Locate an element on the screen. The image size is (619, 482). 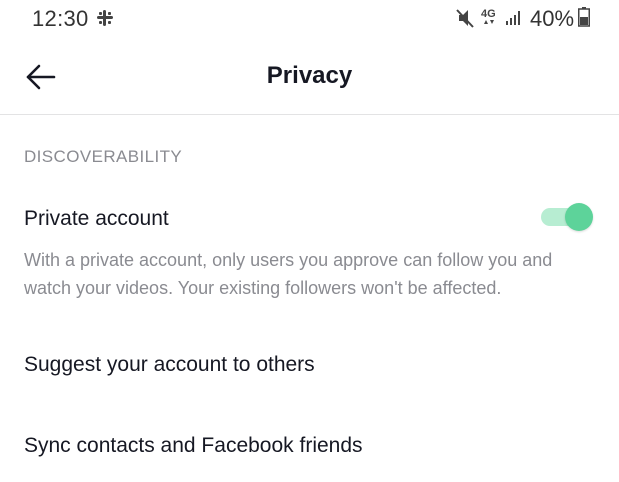
network-4g-icon: 4G is located at coordinates (488, 16).